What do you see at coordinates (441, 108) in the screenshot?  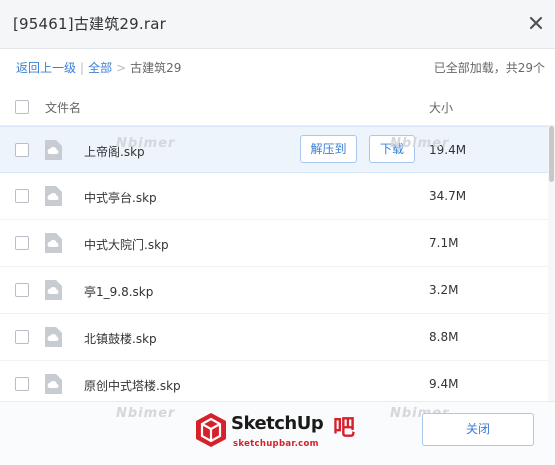 I see `column-header-size: 大小` at bounding box center [441, 108].